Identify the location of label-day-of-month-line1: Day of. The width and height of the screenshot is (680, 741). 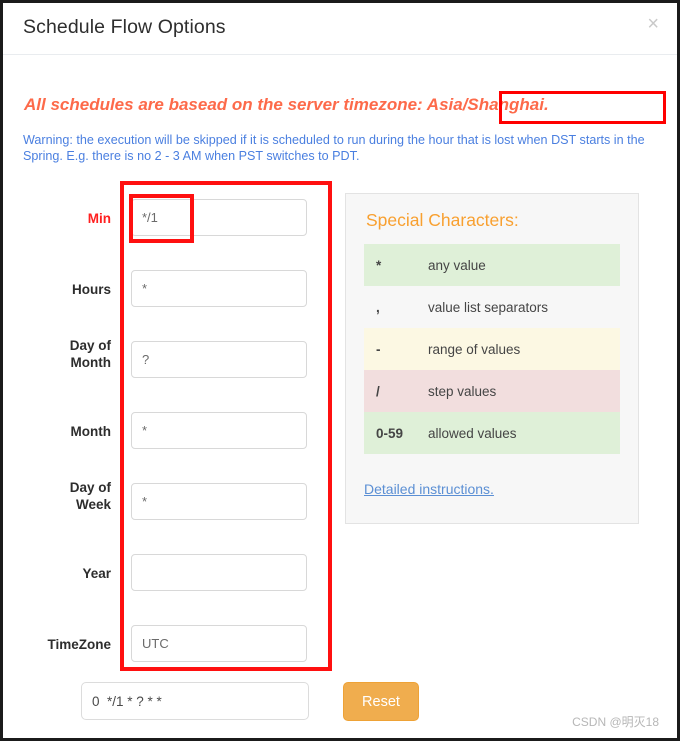
(90, 345).